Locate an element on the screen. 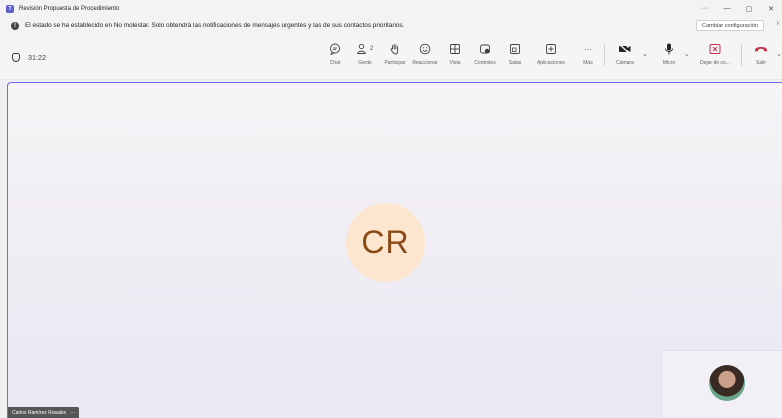 The height and width of the screenshot is (418, 782). raise-hand-icon is located at coordinates (395, 49).